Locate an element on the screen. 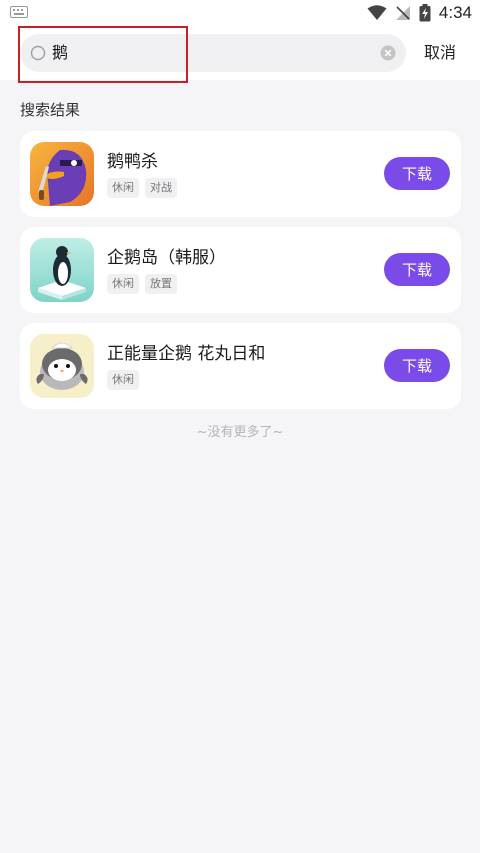 Image resolution: width=480 pixels, height=853 pixels. result-card: 正能量企鹅 花丸日和 休闲 下载 is located at coordinates (240, 366).